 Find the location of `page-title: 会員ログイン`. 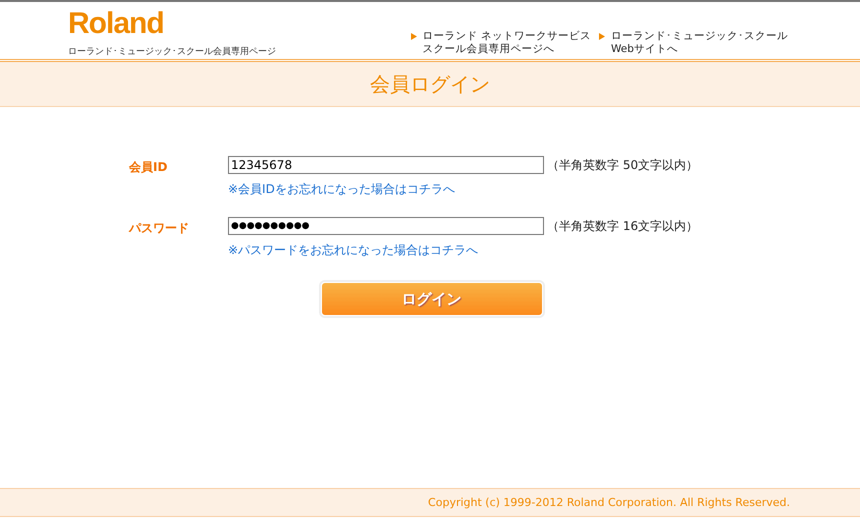

page-title: 会員ログイン is located at coordinates (430, 84).